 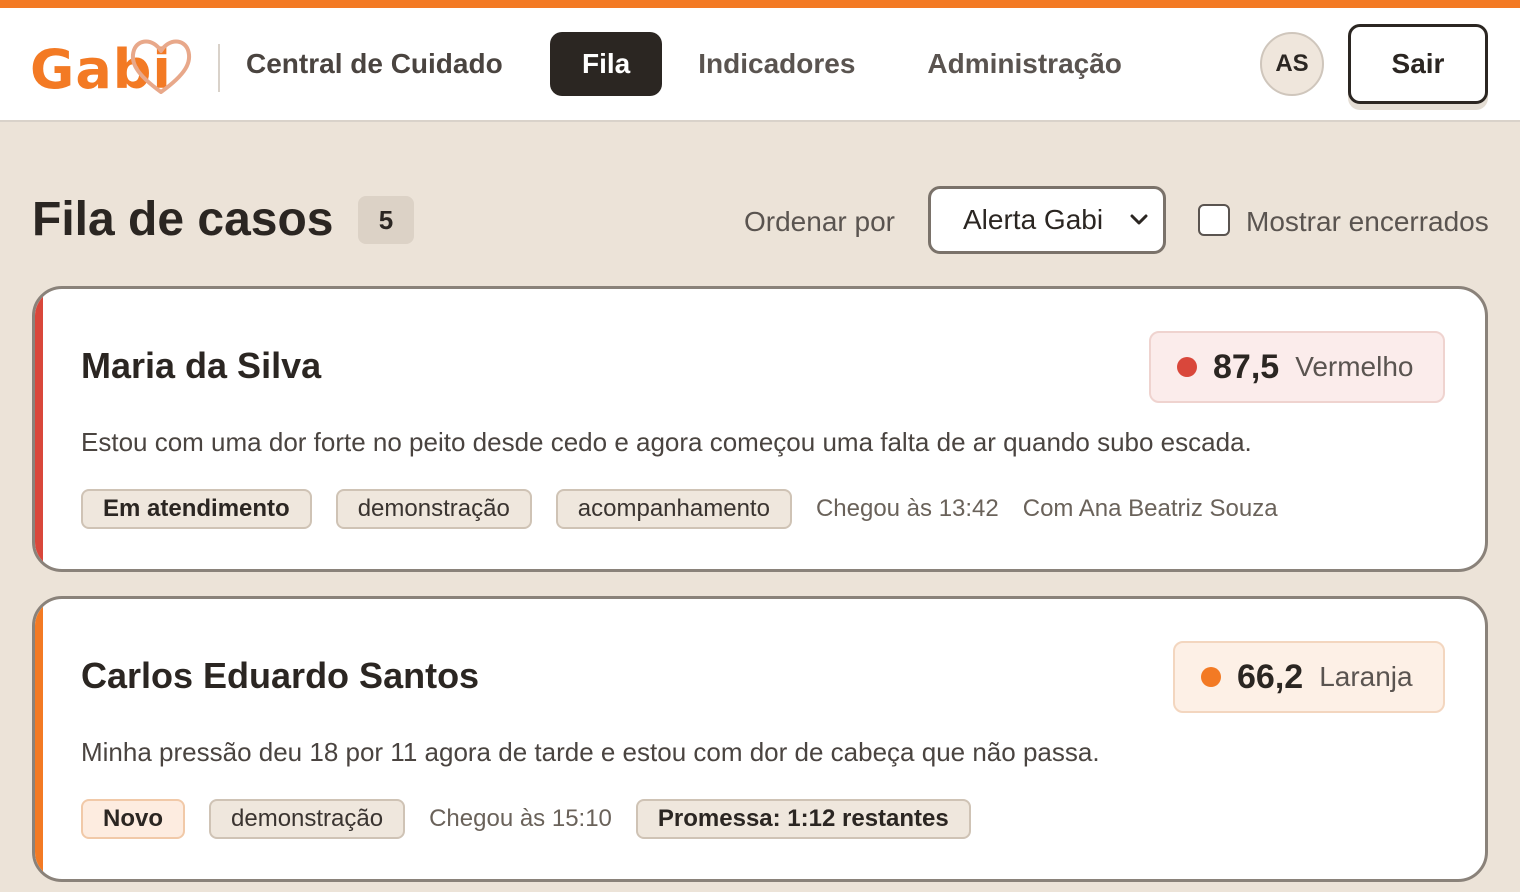 What do you see at coordinates (1292, 64) in the screenshot?
I see `user-avatar: AS` at bounding box center [1292, 64].